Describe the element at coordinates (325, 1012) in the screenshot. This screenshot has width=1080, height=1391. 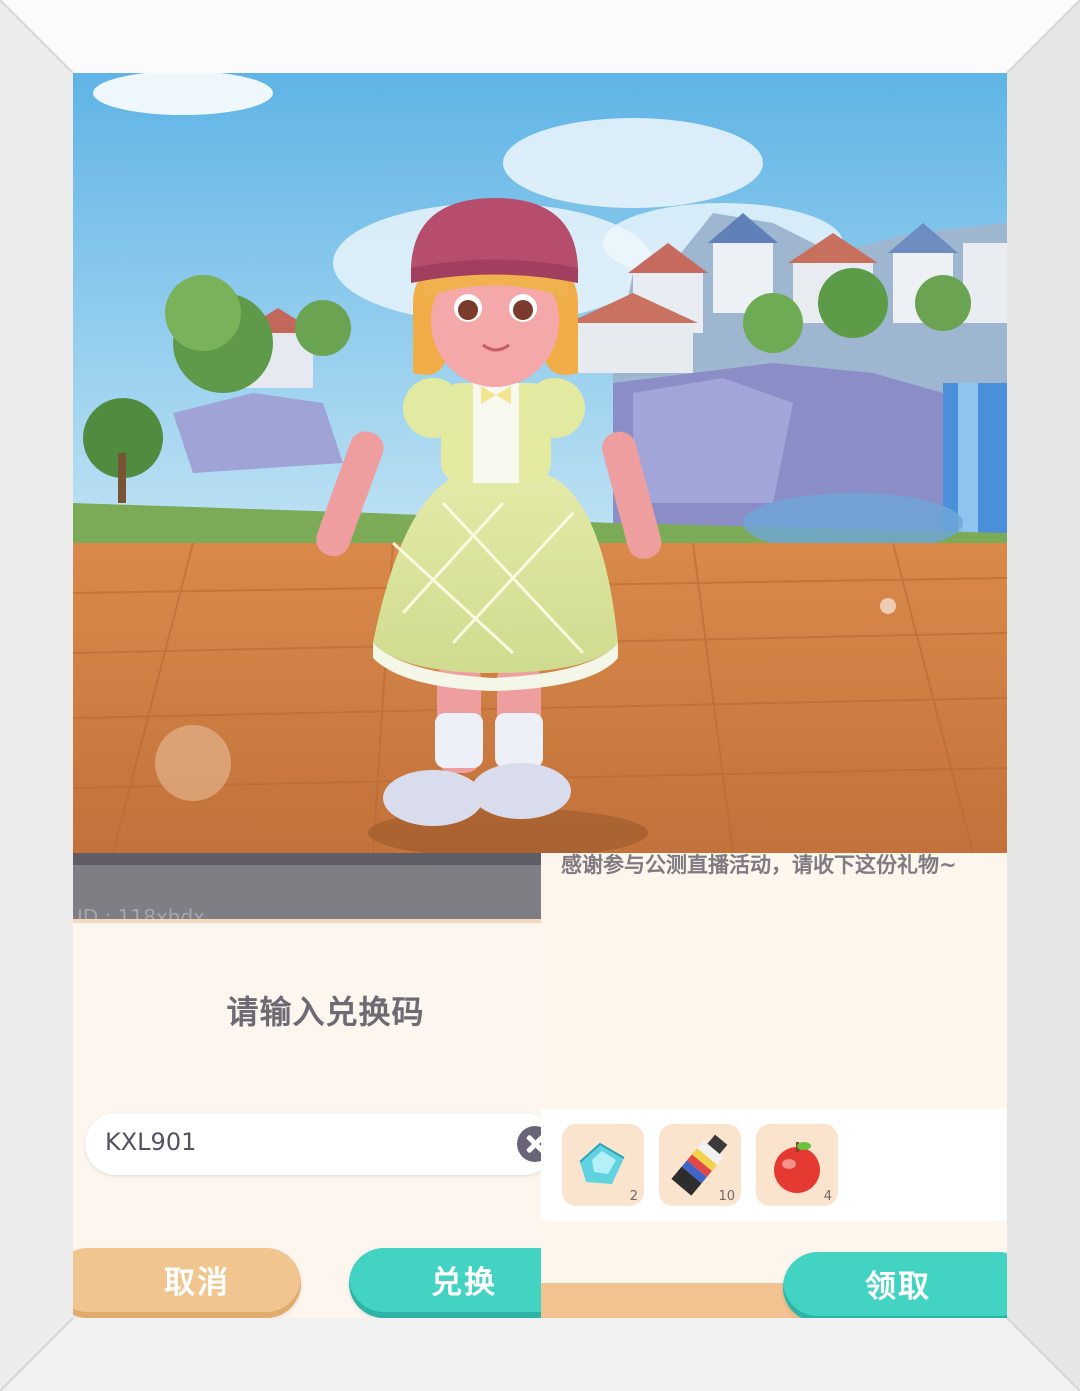
I see `redeem-prompt: 请输入兑换码` at that location.